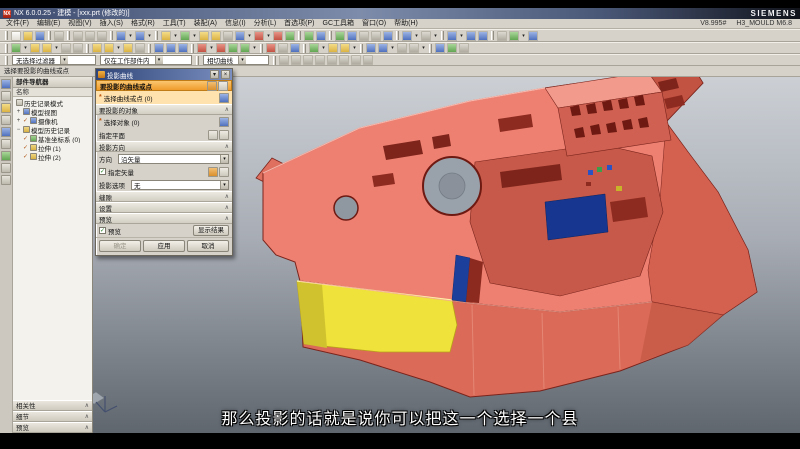 This screenshot has width=800, height=449. What do you see at coordinates (295, 48) in the screenshot?
I see `patch-icon` at bounding box center [295, 48].